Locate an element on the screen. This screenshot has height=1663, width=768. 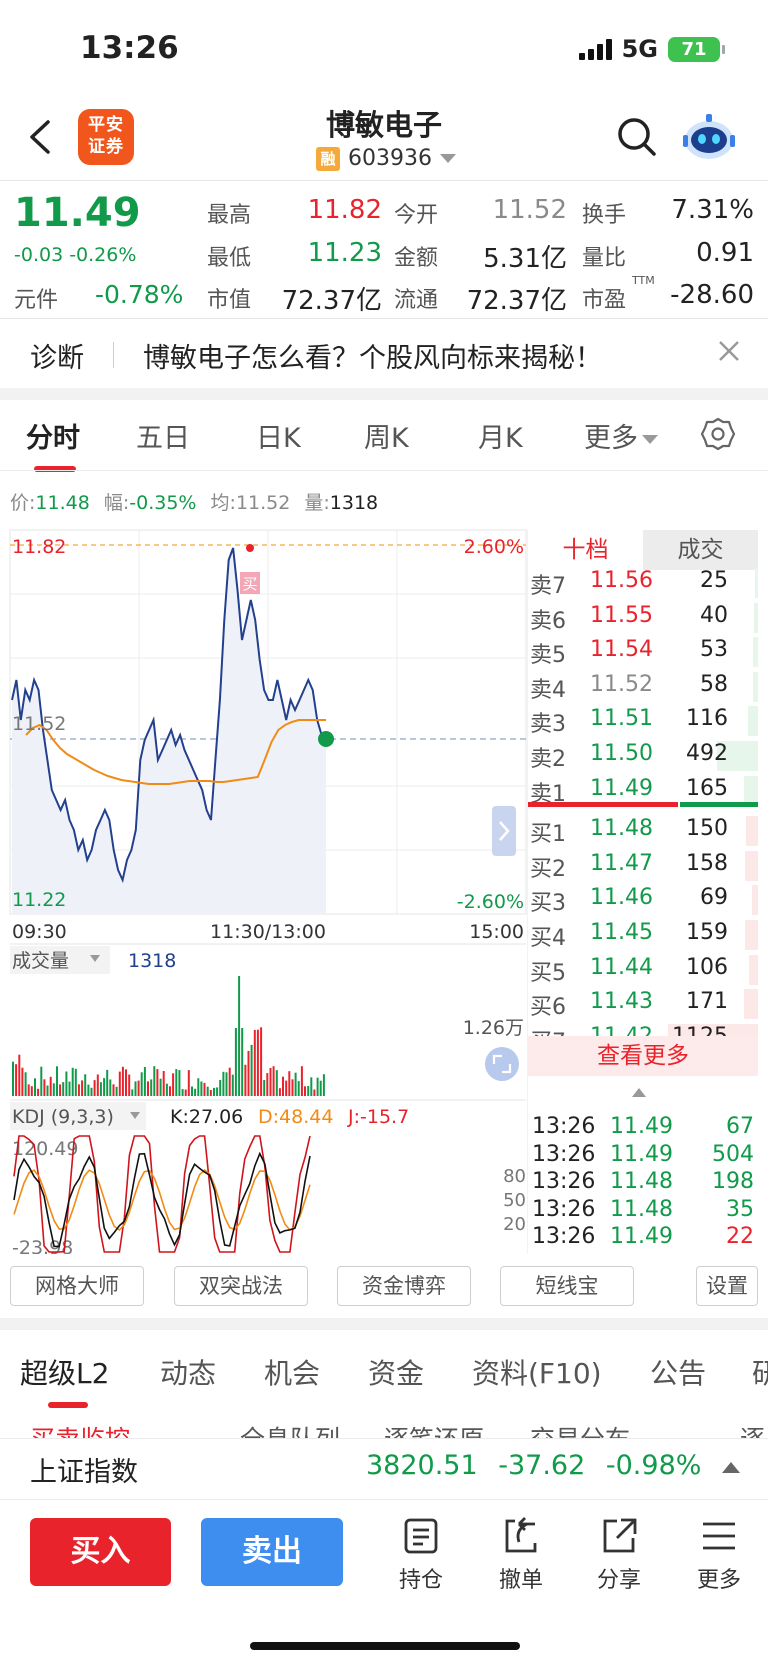
depth-bar is located at coordinates (751, 935).